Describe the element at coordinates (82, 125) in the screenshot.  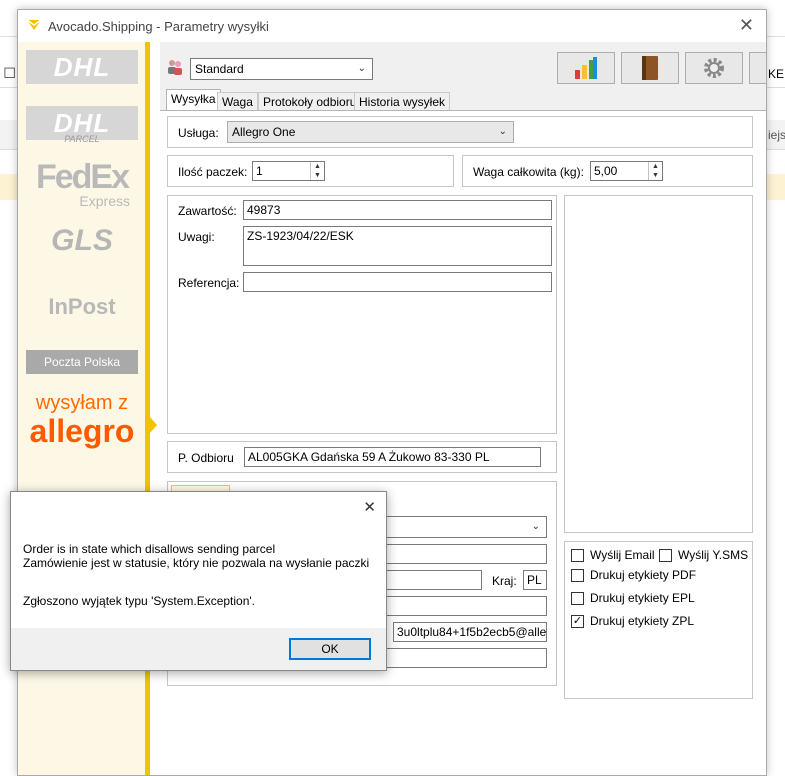
I see `carrier-dhl-parcel: DHL PARCEL` at that location.